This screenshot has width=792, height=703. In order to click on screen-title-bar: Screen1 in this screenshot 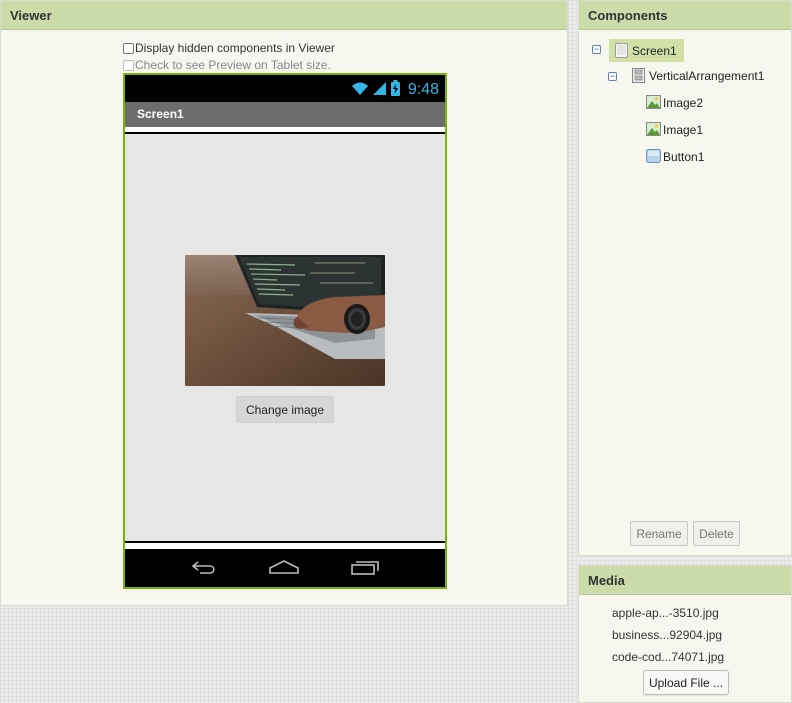, I will do `click(285, 114)`.